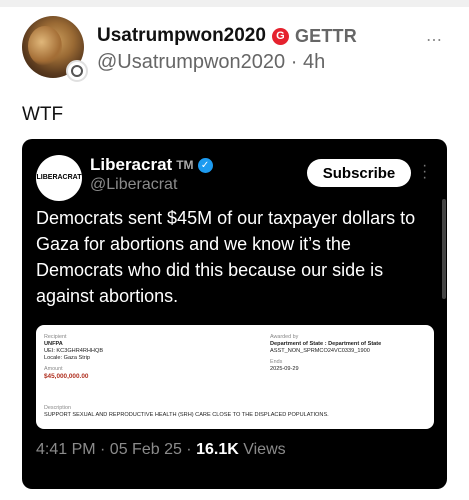  What do you see at coordinates (262, 449) in the screenshot?
I see `views-label: Views` at bounding box center [262, 449].